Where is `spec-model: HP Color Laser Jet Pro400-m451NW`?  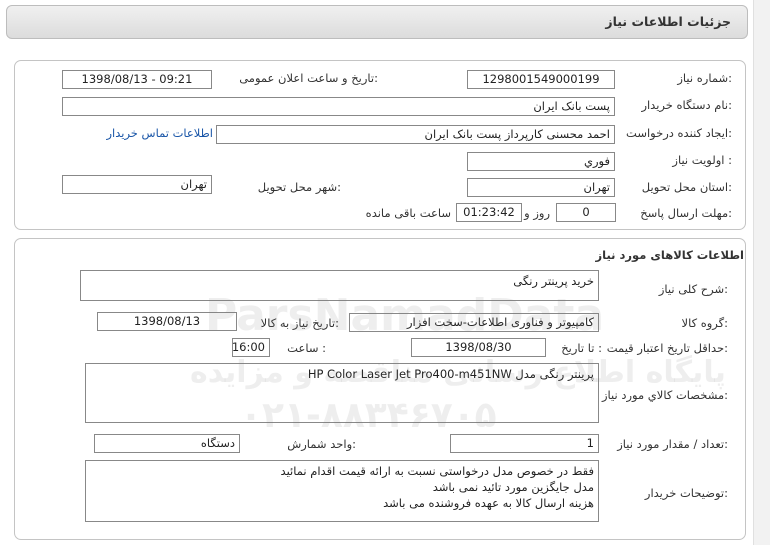
spec-model: HP Color Laser Jet Pro400-m451NW is located at coordinates (409, 374).